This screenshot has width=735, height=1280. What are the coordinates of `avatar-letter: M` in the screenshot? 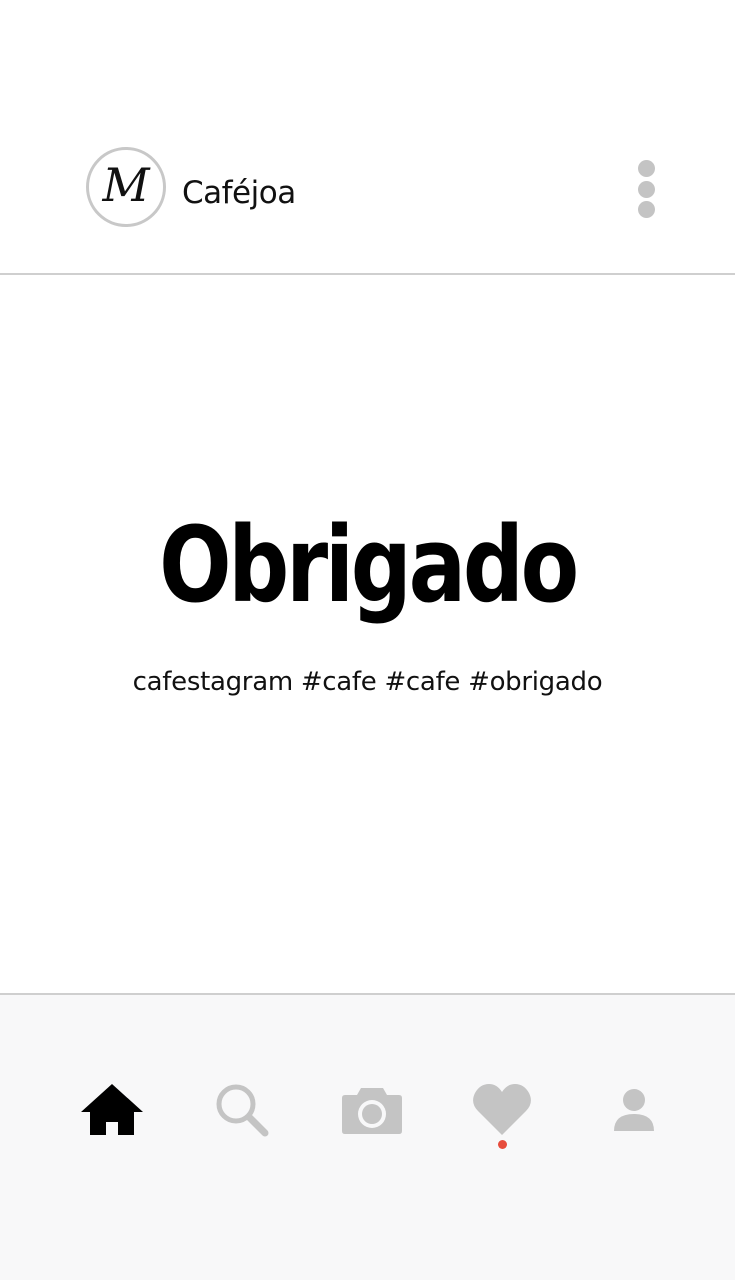 It's located at (126, 185).